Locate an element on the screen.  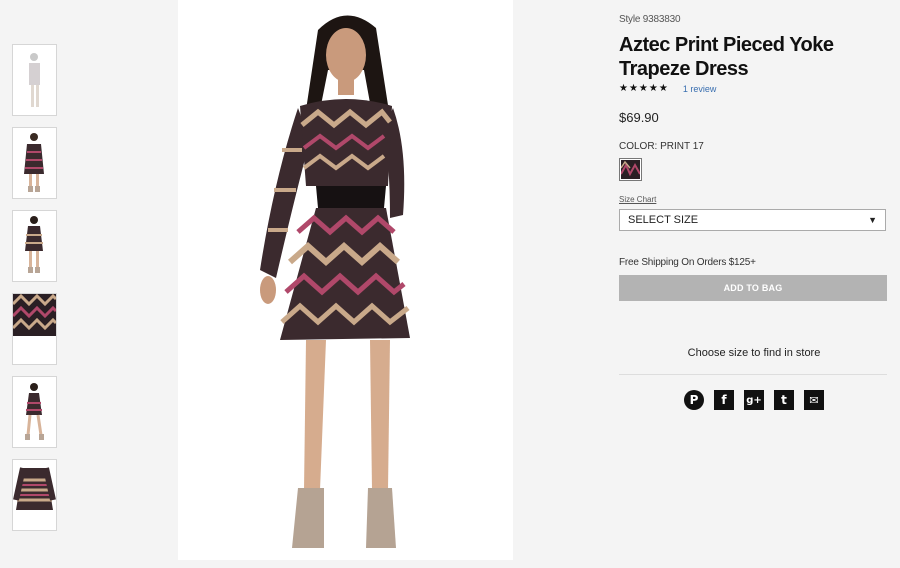
color-swatch-image is located at coordinates (630, 169).